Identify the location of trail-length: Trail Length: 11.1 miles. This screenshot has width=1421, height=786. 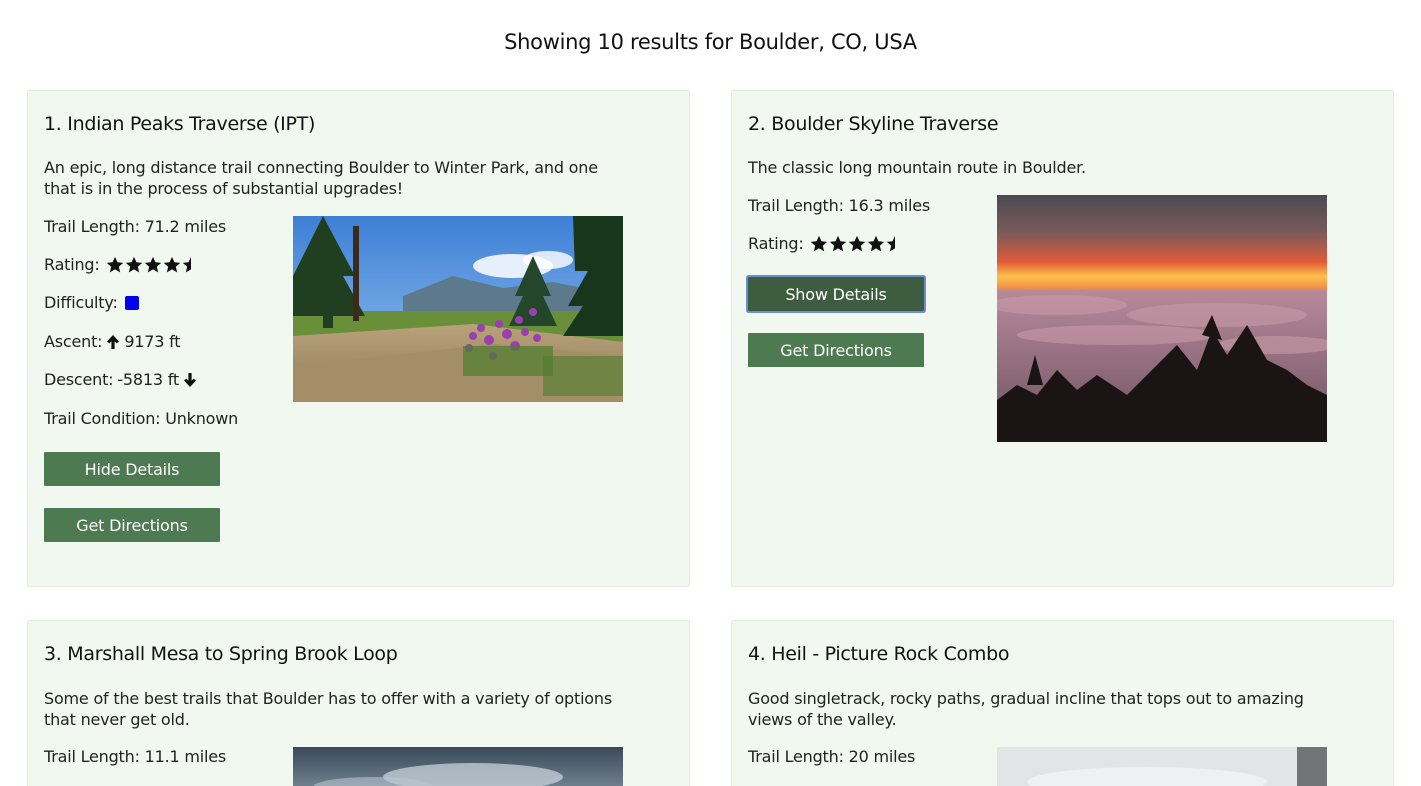
(135, 756).